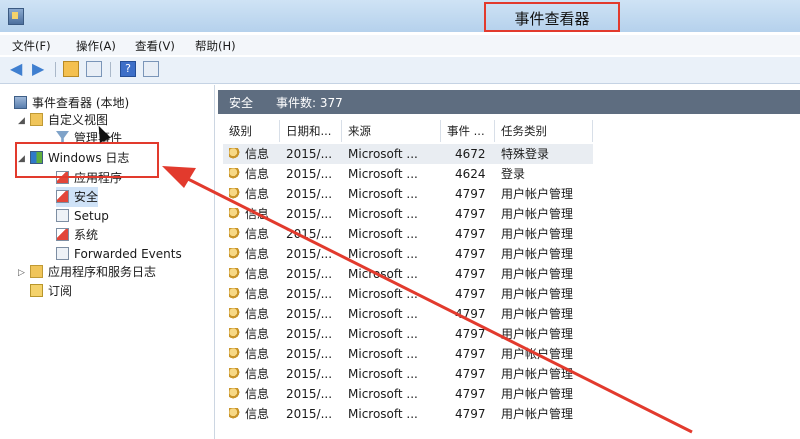  Describe the element at coordinates (309, 103) in the screenshot. I see `event-count: 事件数: 377` at that location.